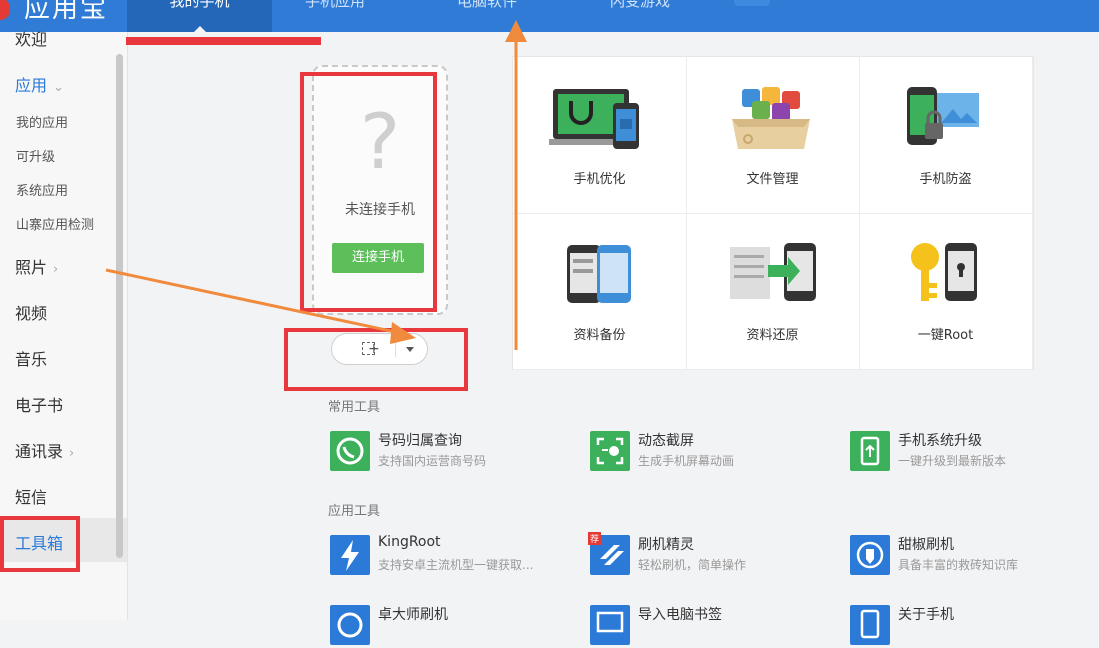 This screenshot has height=648, width=1099. What do you see at coordinates (35, 155) in the screenshot?
I see `sidebar-sub-upgradable: 可升级` at bounding box center [35, 155].